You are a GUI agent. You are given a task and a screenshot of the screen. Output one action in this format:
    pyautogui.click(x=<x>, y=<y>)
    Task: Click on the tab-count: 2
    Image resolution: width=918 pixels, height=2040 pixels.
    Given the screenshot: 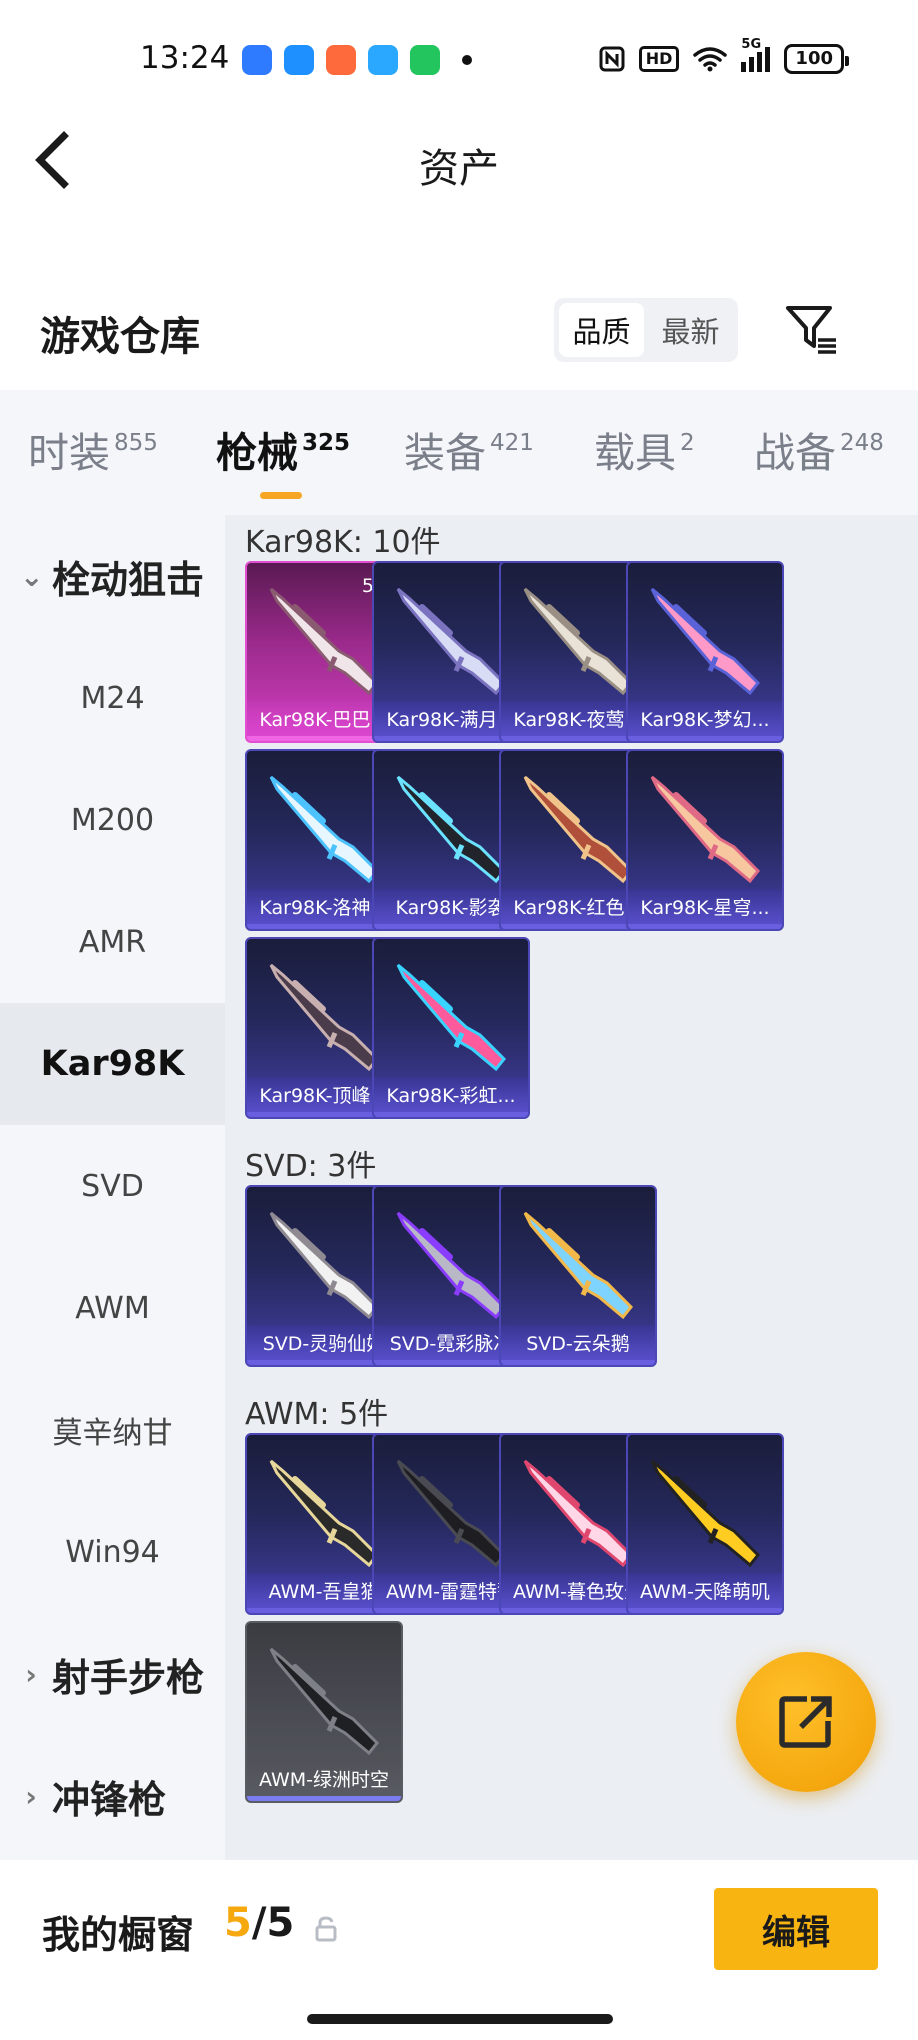 What is the action you would take?
    pyautogui.click(x=687, y=443)
    